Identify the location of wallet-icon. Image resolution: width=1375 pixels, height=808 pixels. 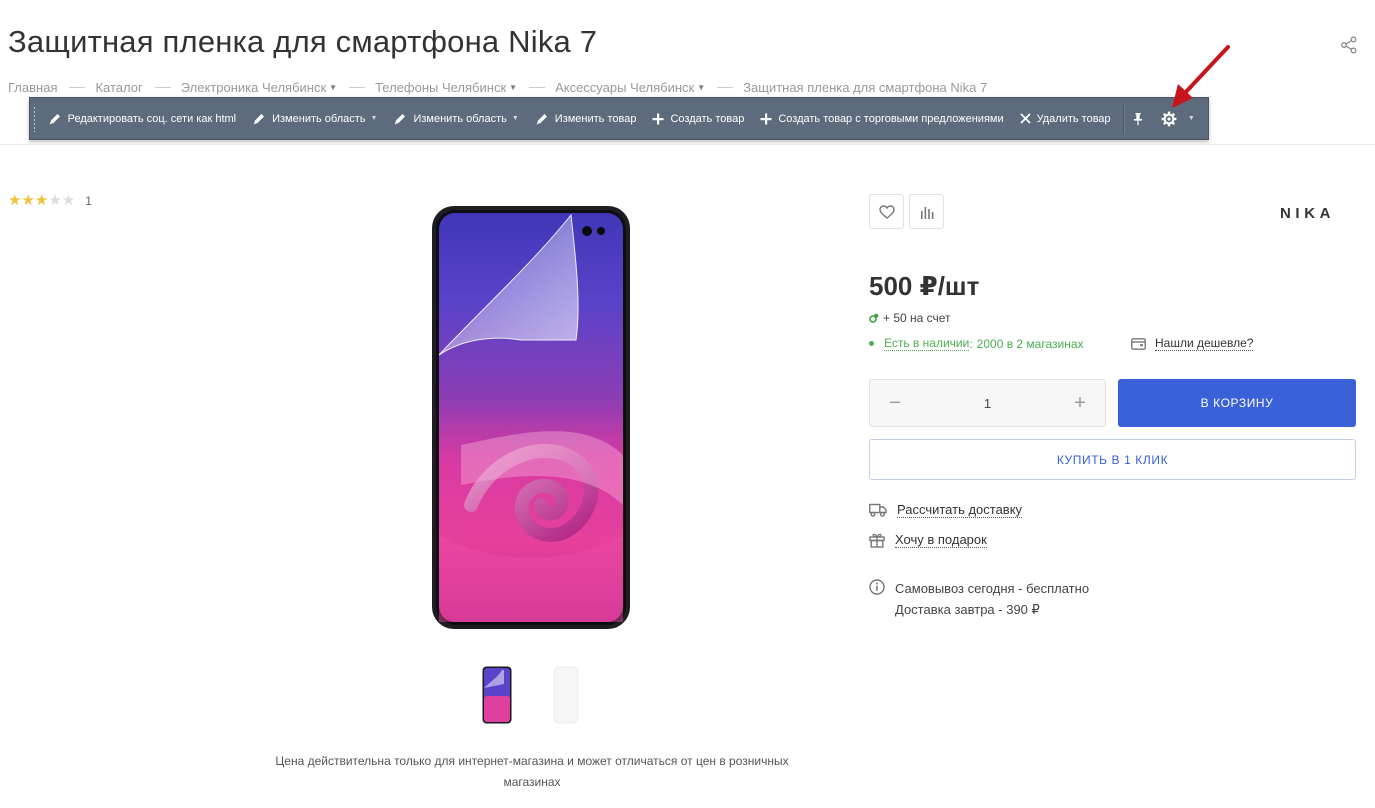
(1138, 343).